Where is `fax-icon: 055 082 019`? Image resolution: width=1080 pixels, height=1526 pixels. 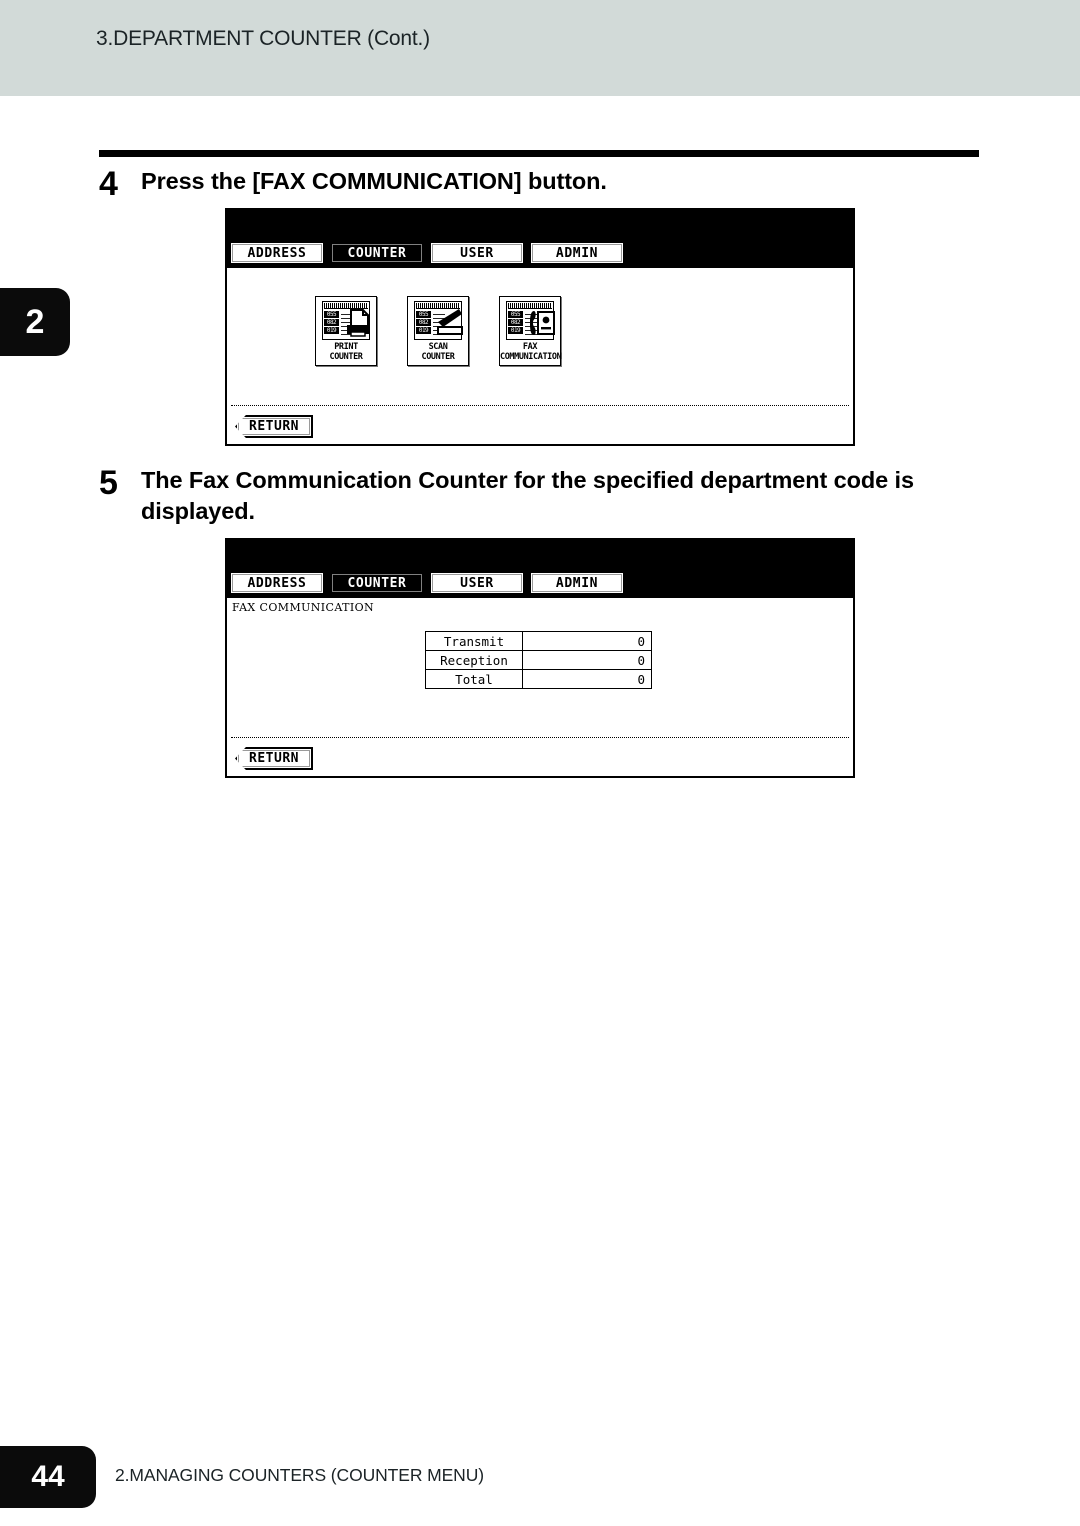
fax-icon: 055 082 019 is located at coordinates (530, 320).